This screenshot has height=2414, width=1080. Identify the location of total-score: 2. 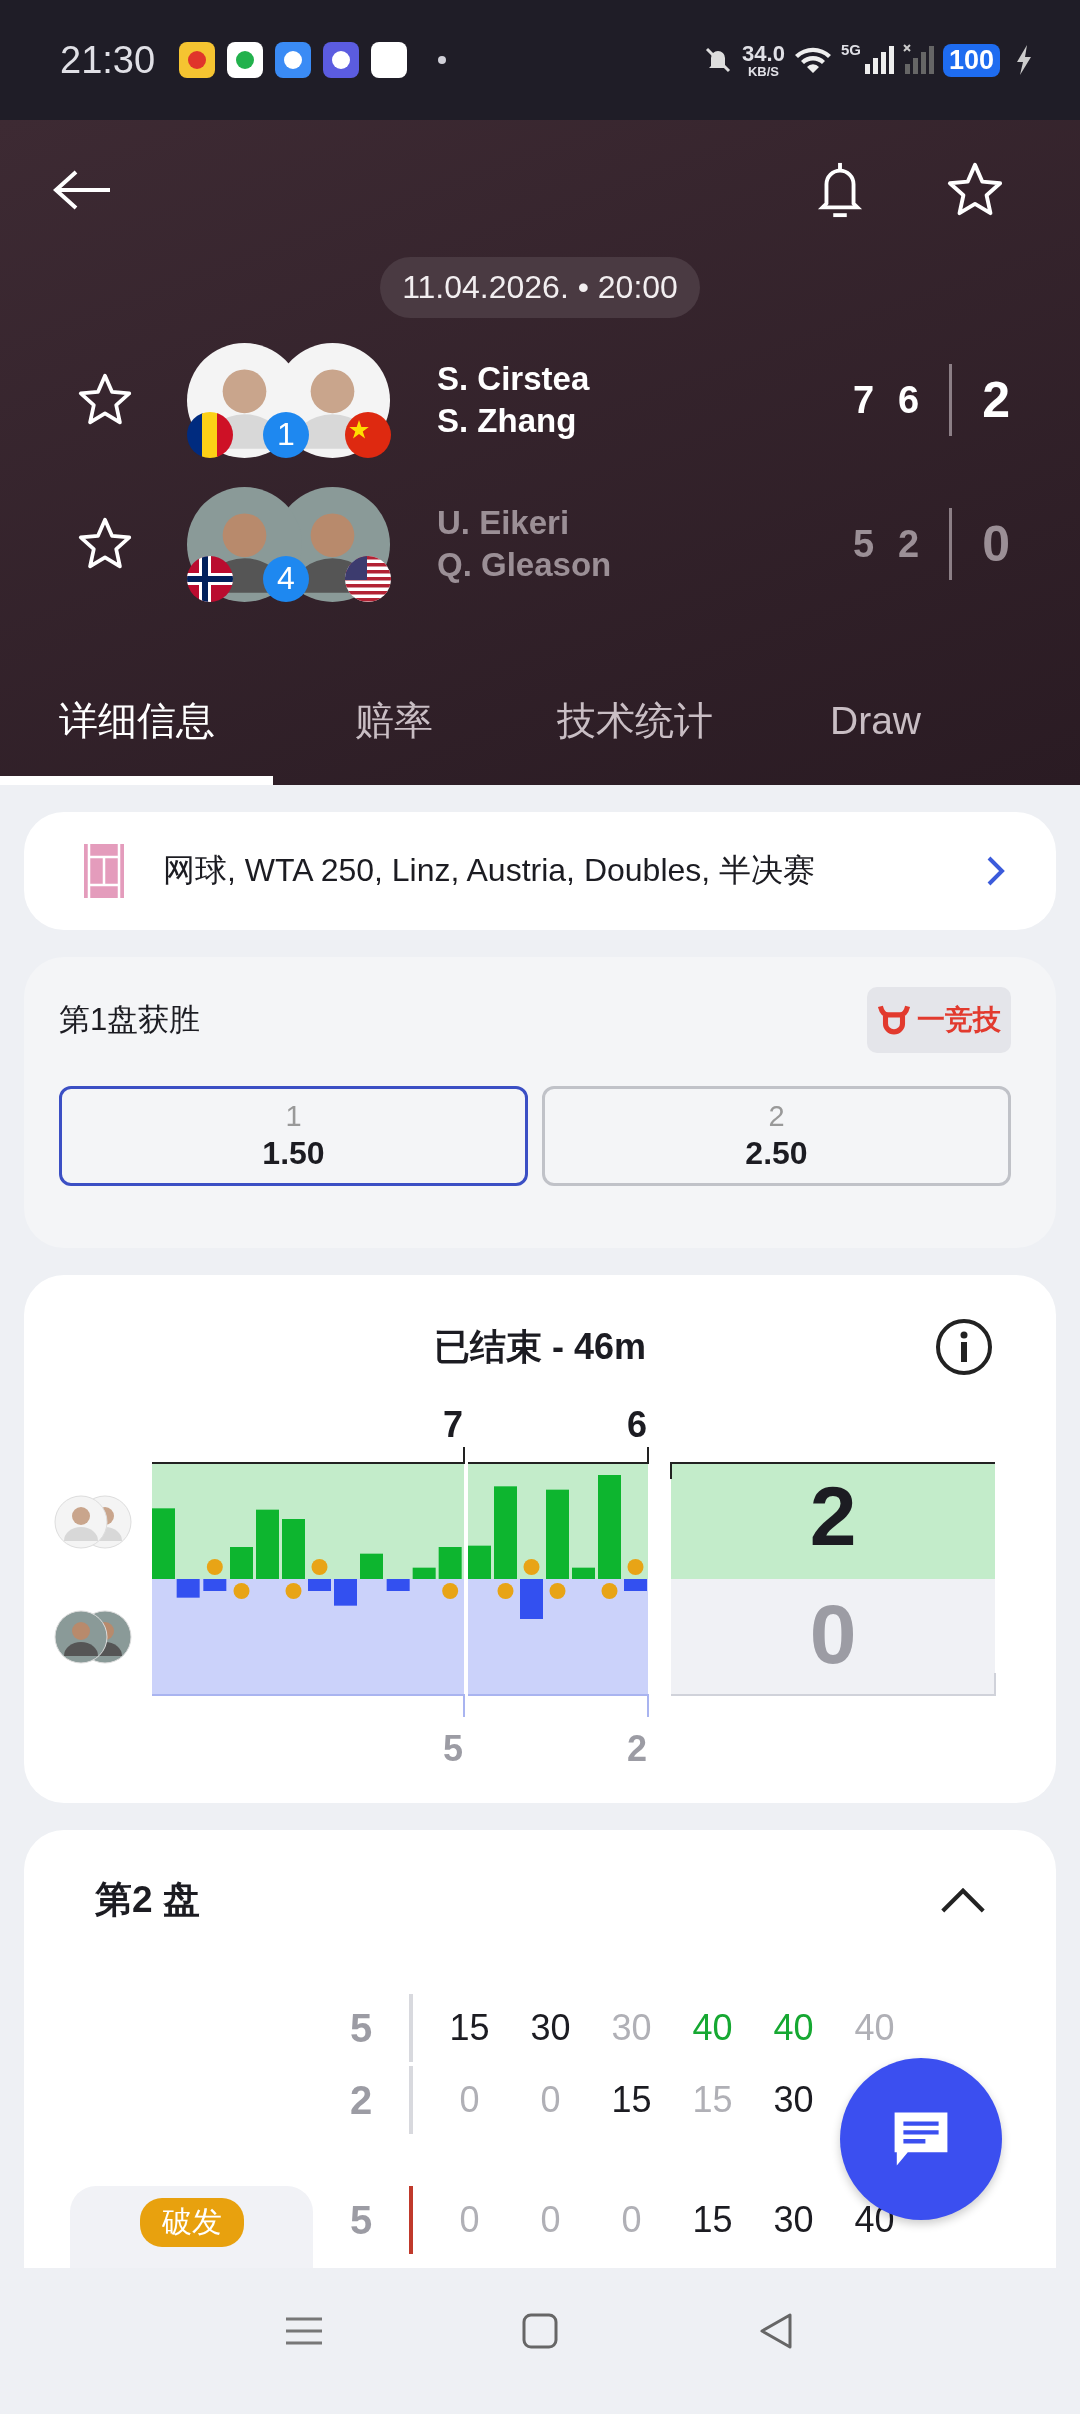
(996, 400).